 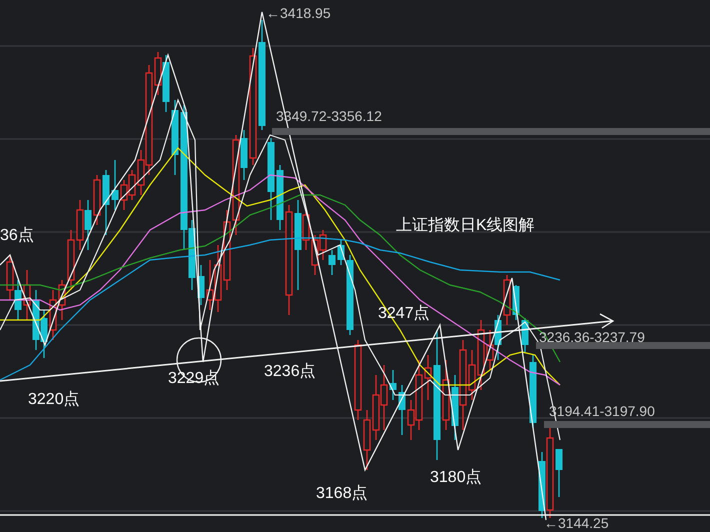 What do you see at coordinates (342, 493) in the screenshot?
I see `point-label: 3168点` at bounding box center [342, 493].